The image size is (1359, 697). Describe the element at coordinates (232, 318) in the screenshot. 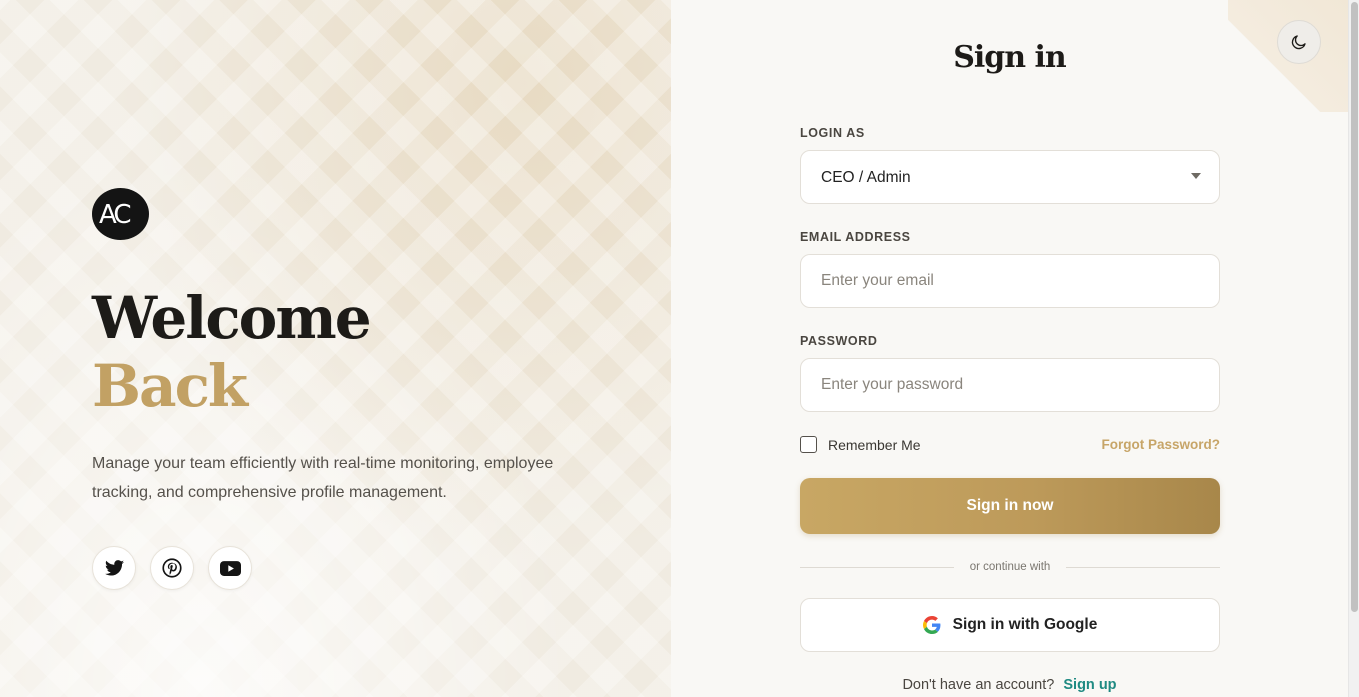

I see `hero-title-line1: Welcome` at that location.